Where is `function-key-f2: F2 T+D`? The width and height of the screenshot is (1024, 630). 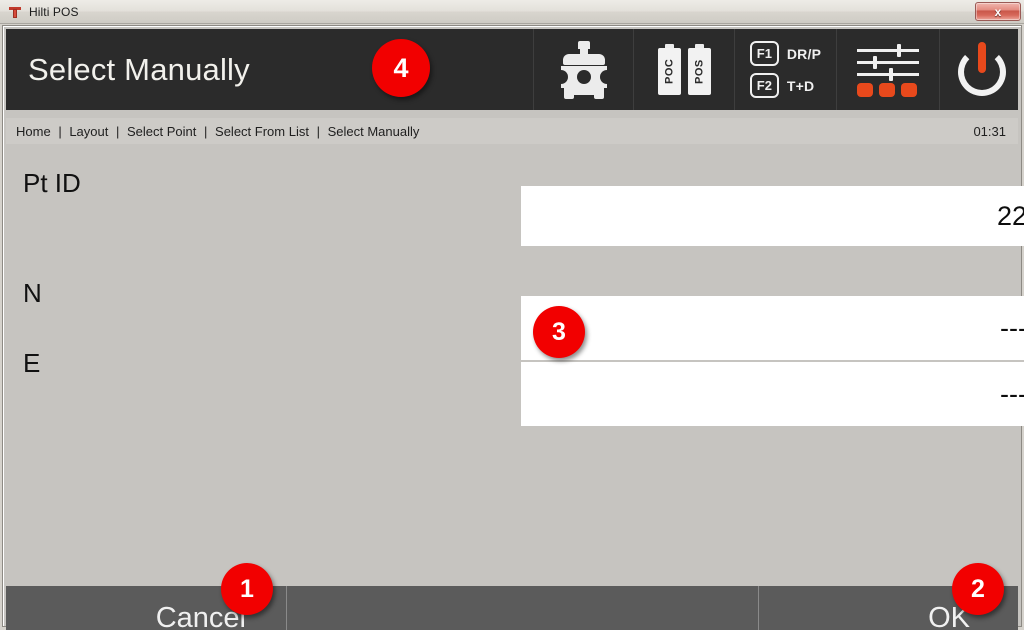
function-key-f2: F2 T+D is located at coordinates (785, 85).